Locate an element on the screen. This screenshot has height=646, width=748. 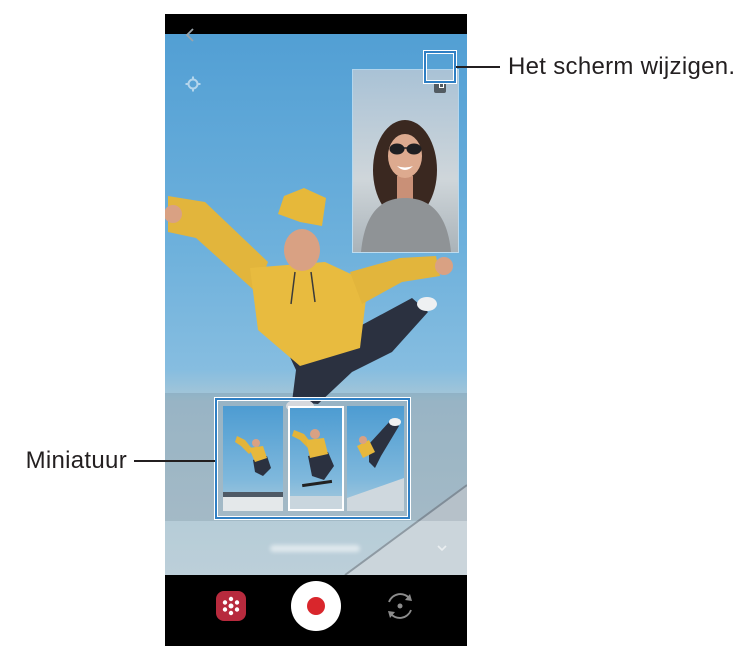
record-icon is located at coordinates (316, 606).